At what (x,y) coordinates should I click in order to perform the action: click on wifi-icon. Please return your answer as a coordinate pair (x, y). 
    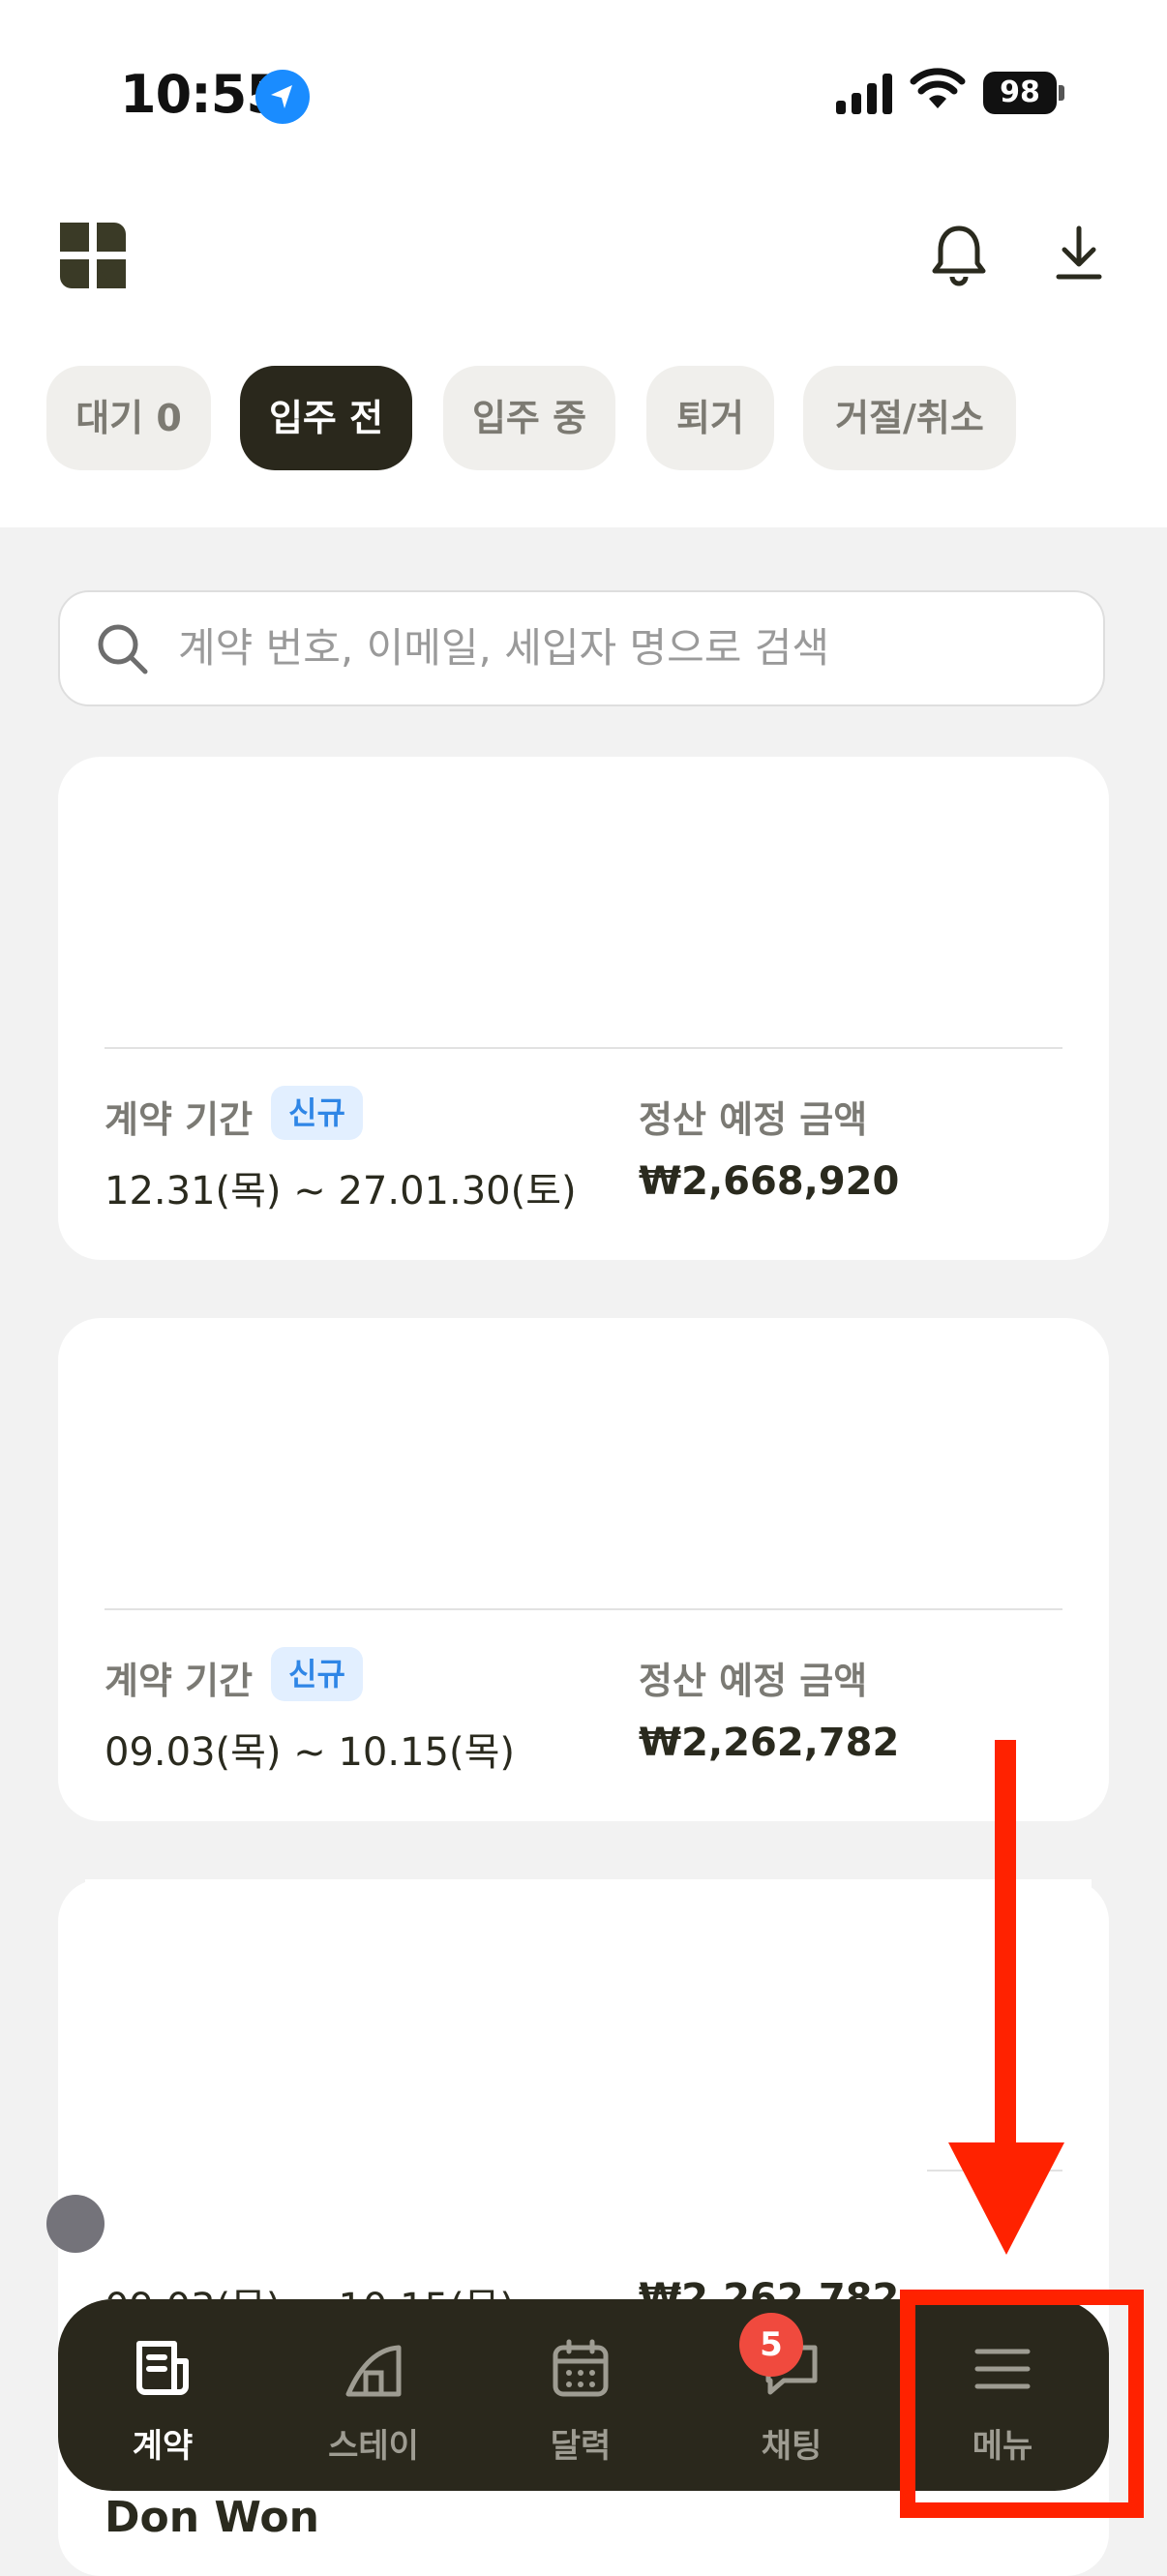
    Looking at the image, I should click on (938, 88).